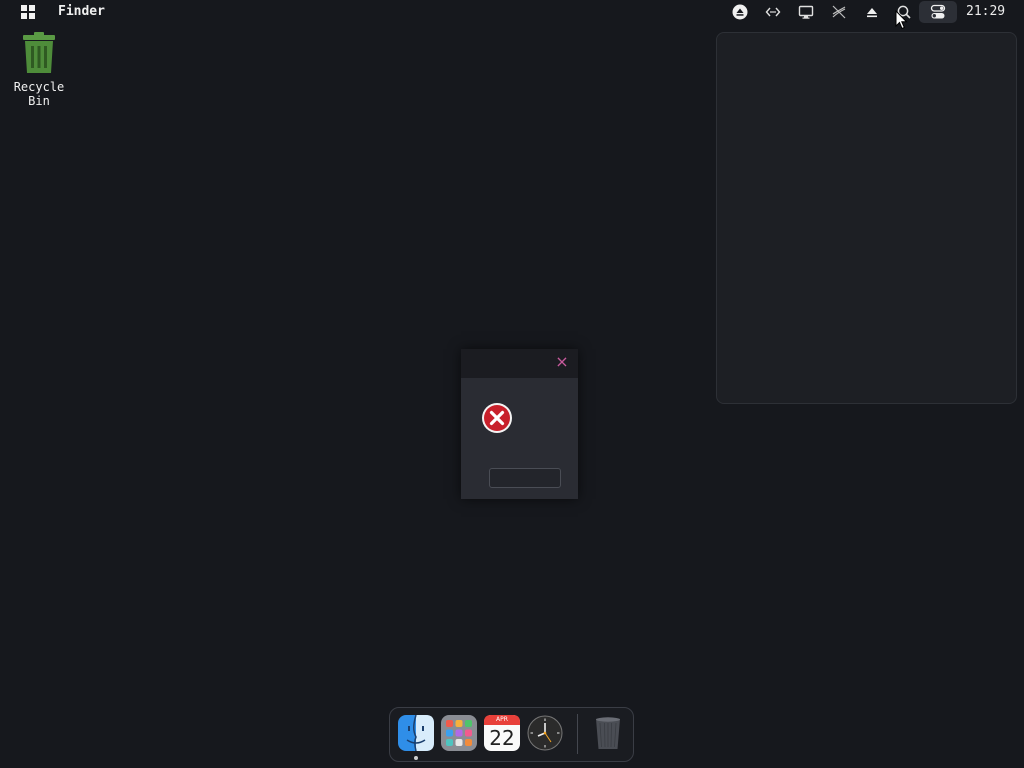  I want to click on menu-bar: Finder 21:29, so click(512, 12).